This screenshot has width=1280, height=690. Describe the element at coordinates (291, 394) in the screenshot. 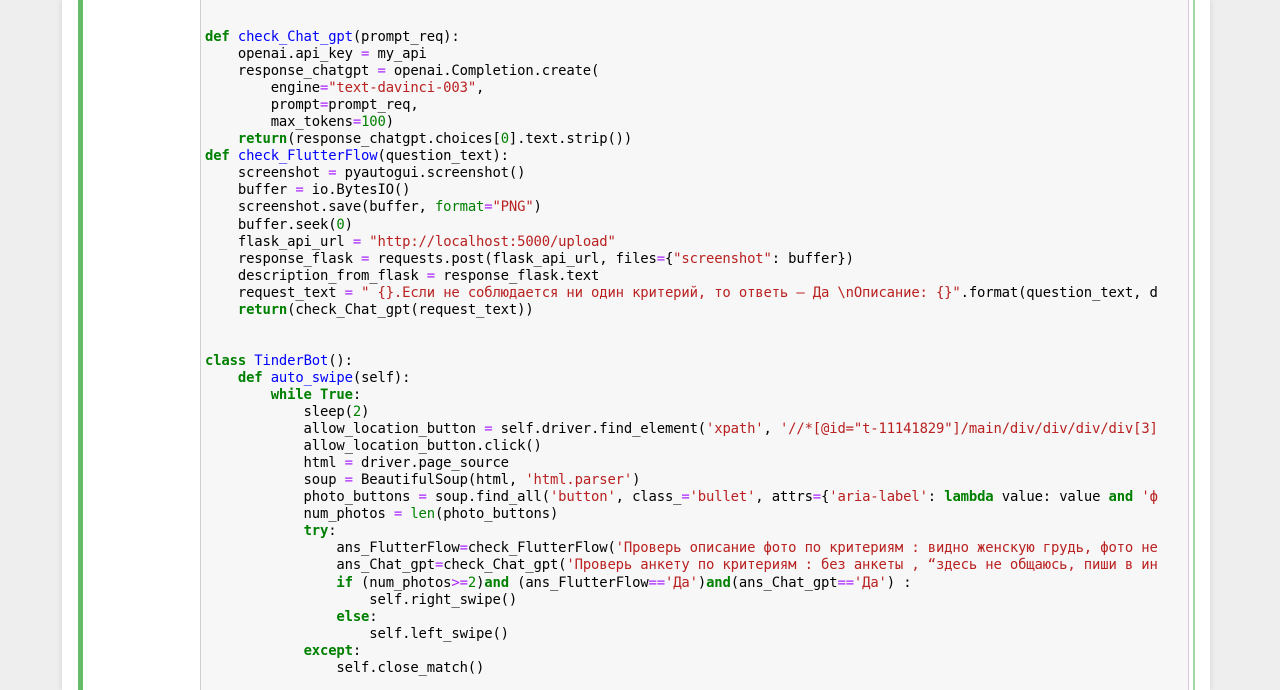

I see `code-token: while` at that location.